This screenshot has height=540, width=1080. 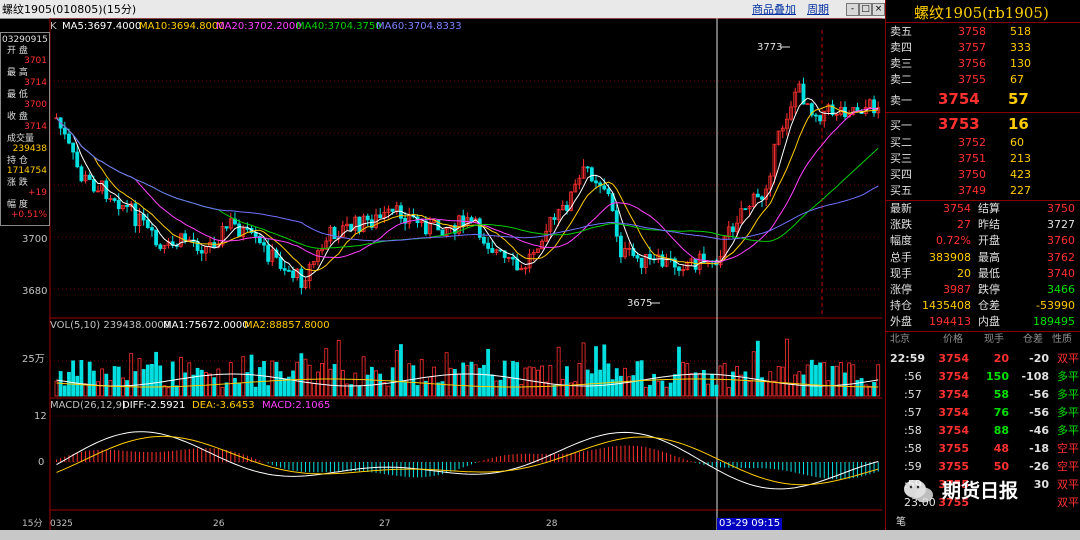 I want to click on wechat-icon, so click(x=918, y=491).